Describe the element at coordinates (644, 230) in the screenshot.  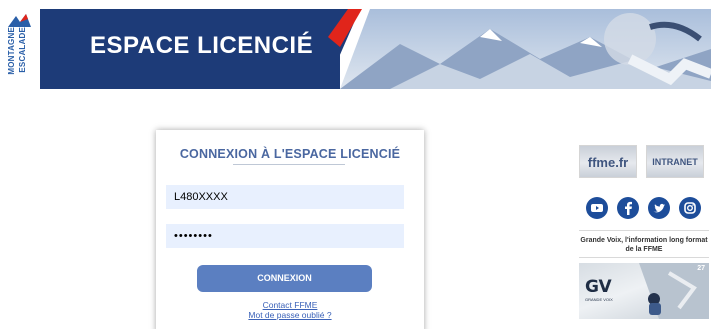
I see `sidebar-divider` at that location.